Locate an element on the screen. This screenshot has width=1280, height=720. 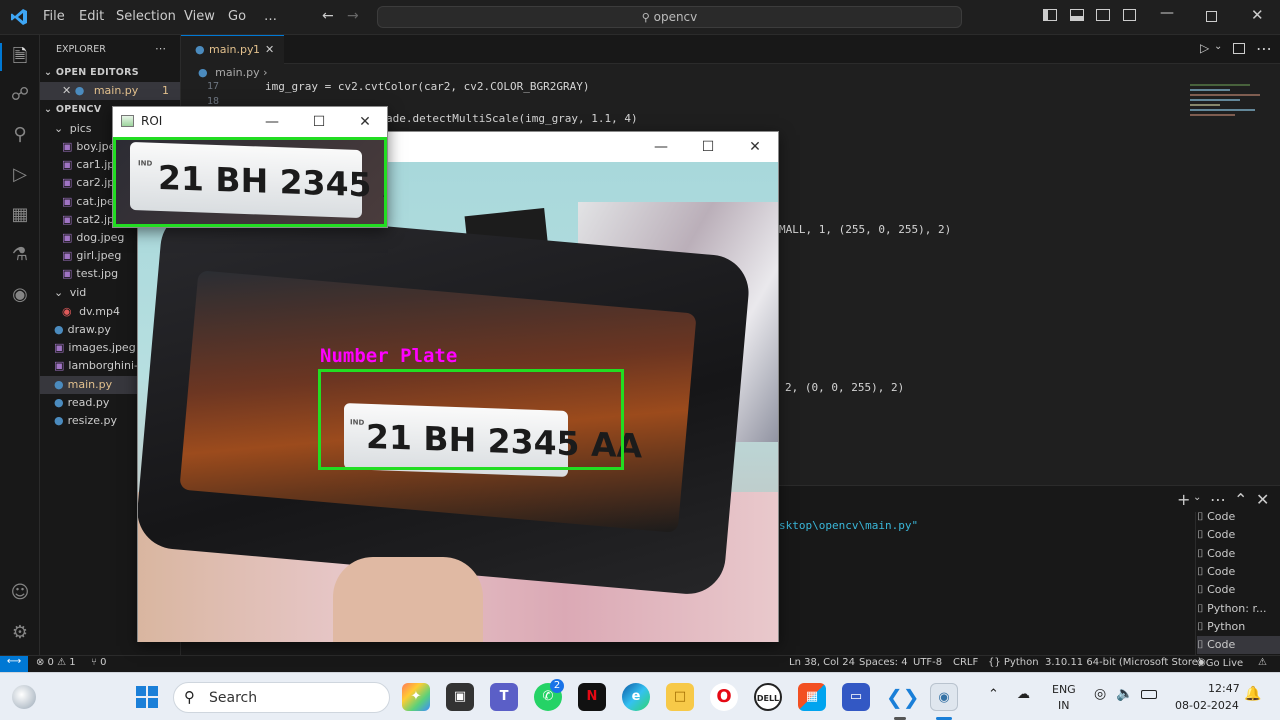
toggle-sidebar-icon is located at coordinates (1050, 15).